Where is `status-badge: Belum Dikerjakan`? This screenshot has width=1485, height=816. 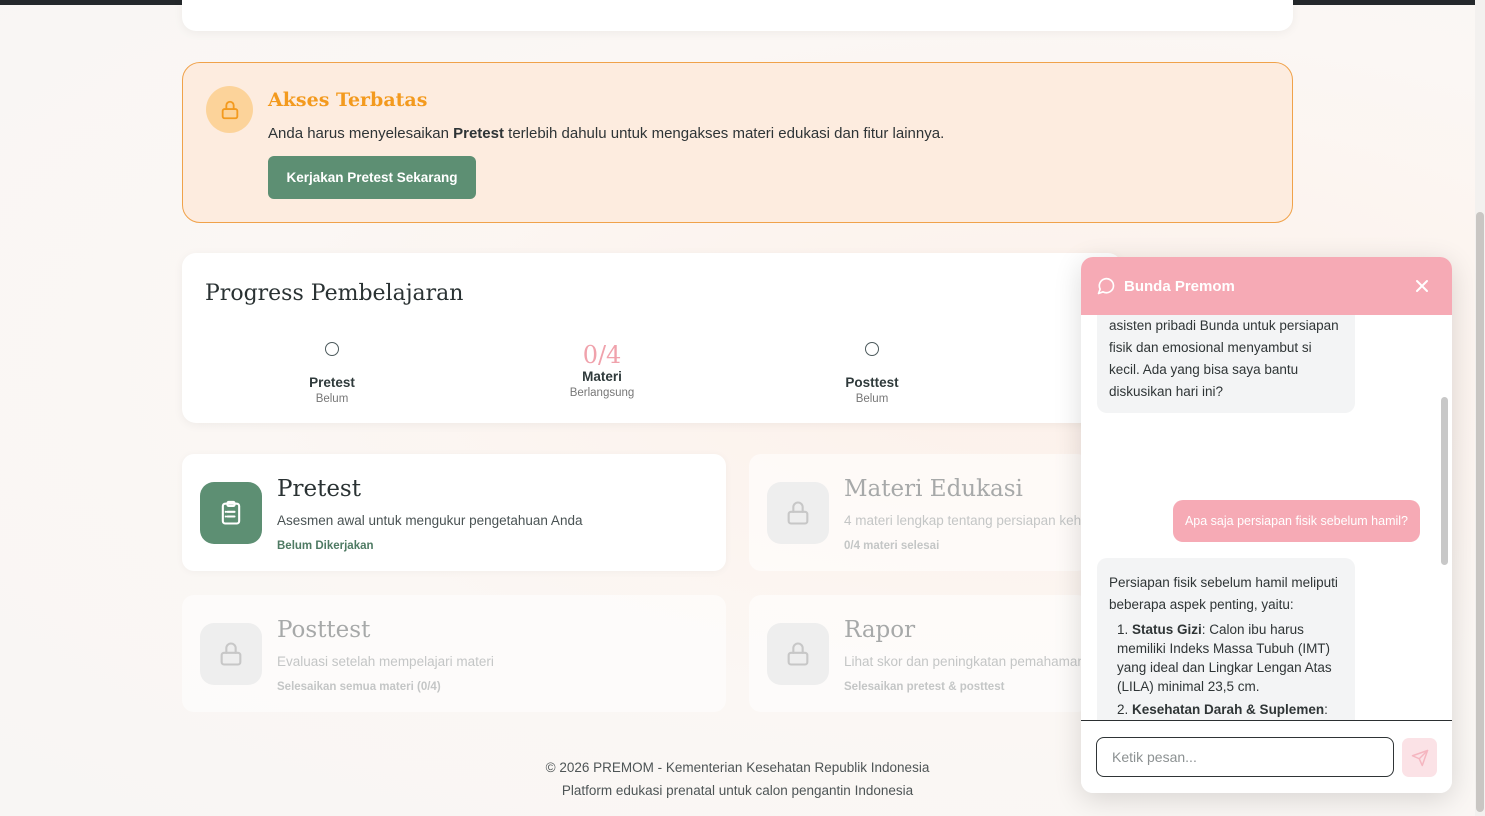
status-badge: Belum Dikerjakan is located at coordinates (325, 546).